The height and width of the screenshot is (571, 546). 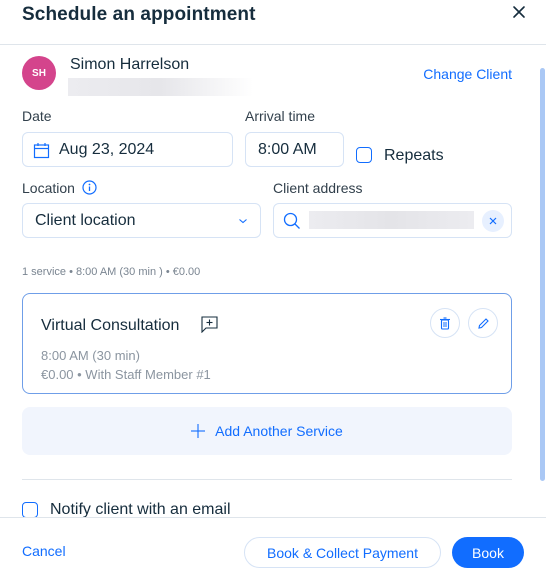 What do you see at coordinates (90, 355) in the screenshot?
I see `service-time: 8:00 AM (30 min)` at bounding box center [90, 355].